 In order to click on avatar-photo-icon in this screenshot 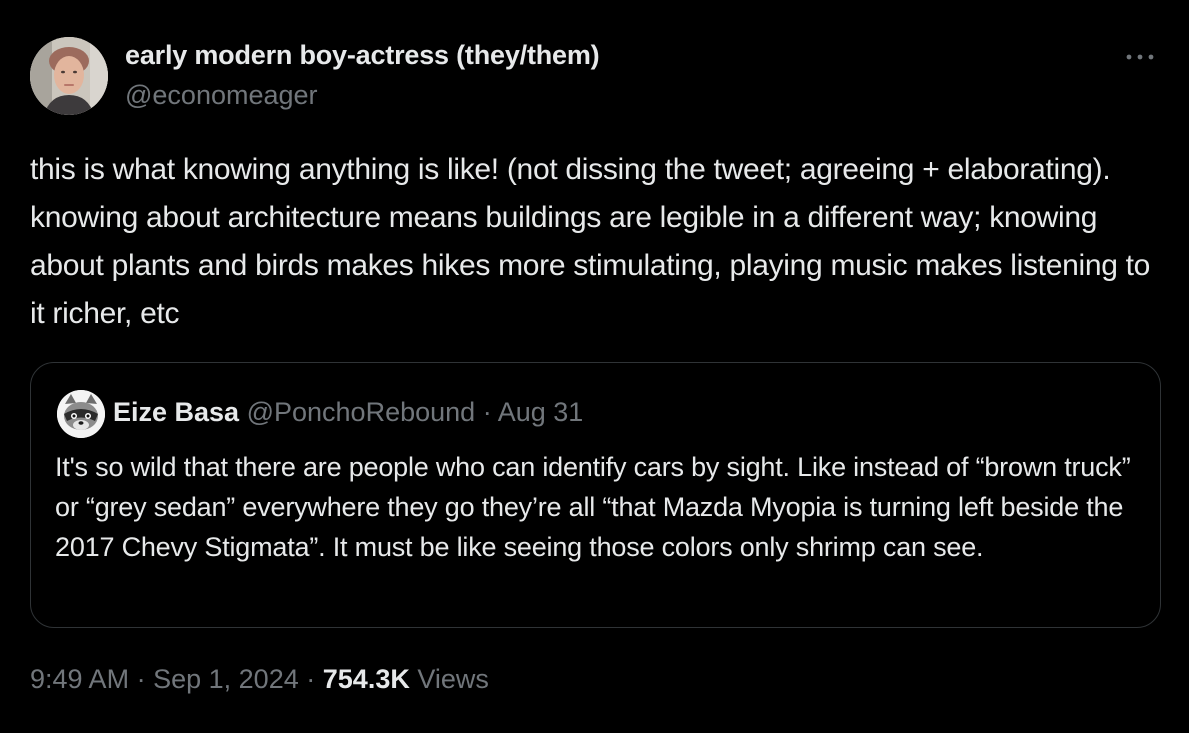, I will do `click(69, 76)`.